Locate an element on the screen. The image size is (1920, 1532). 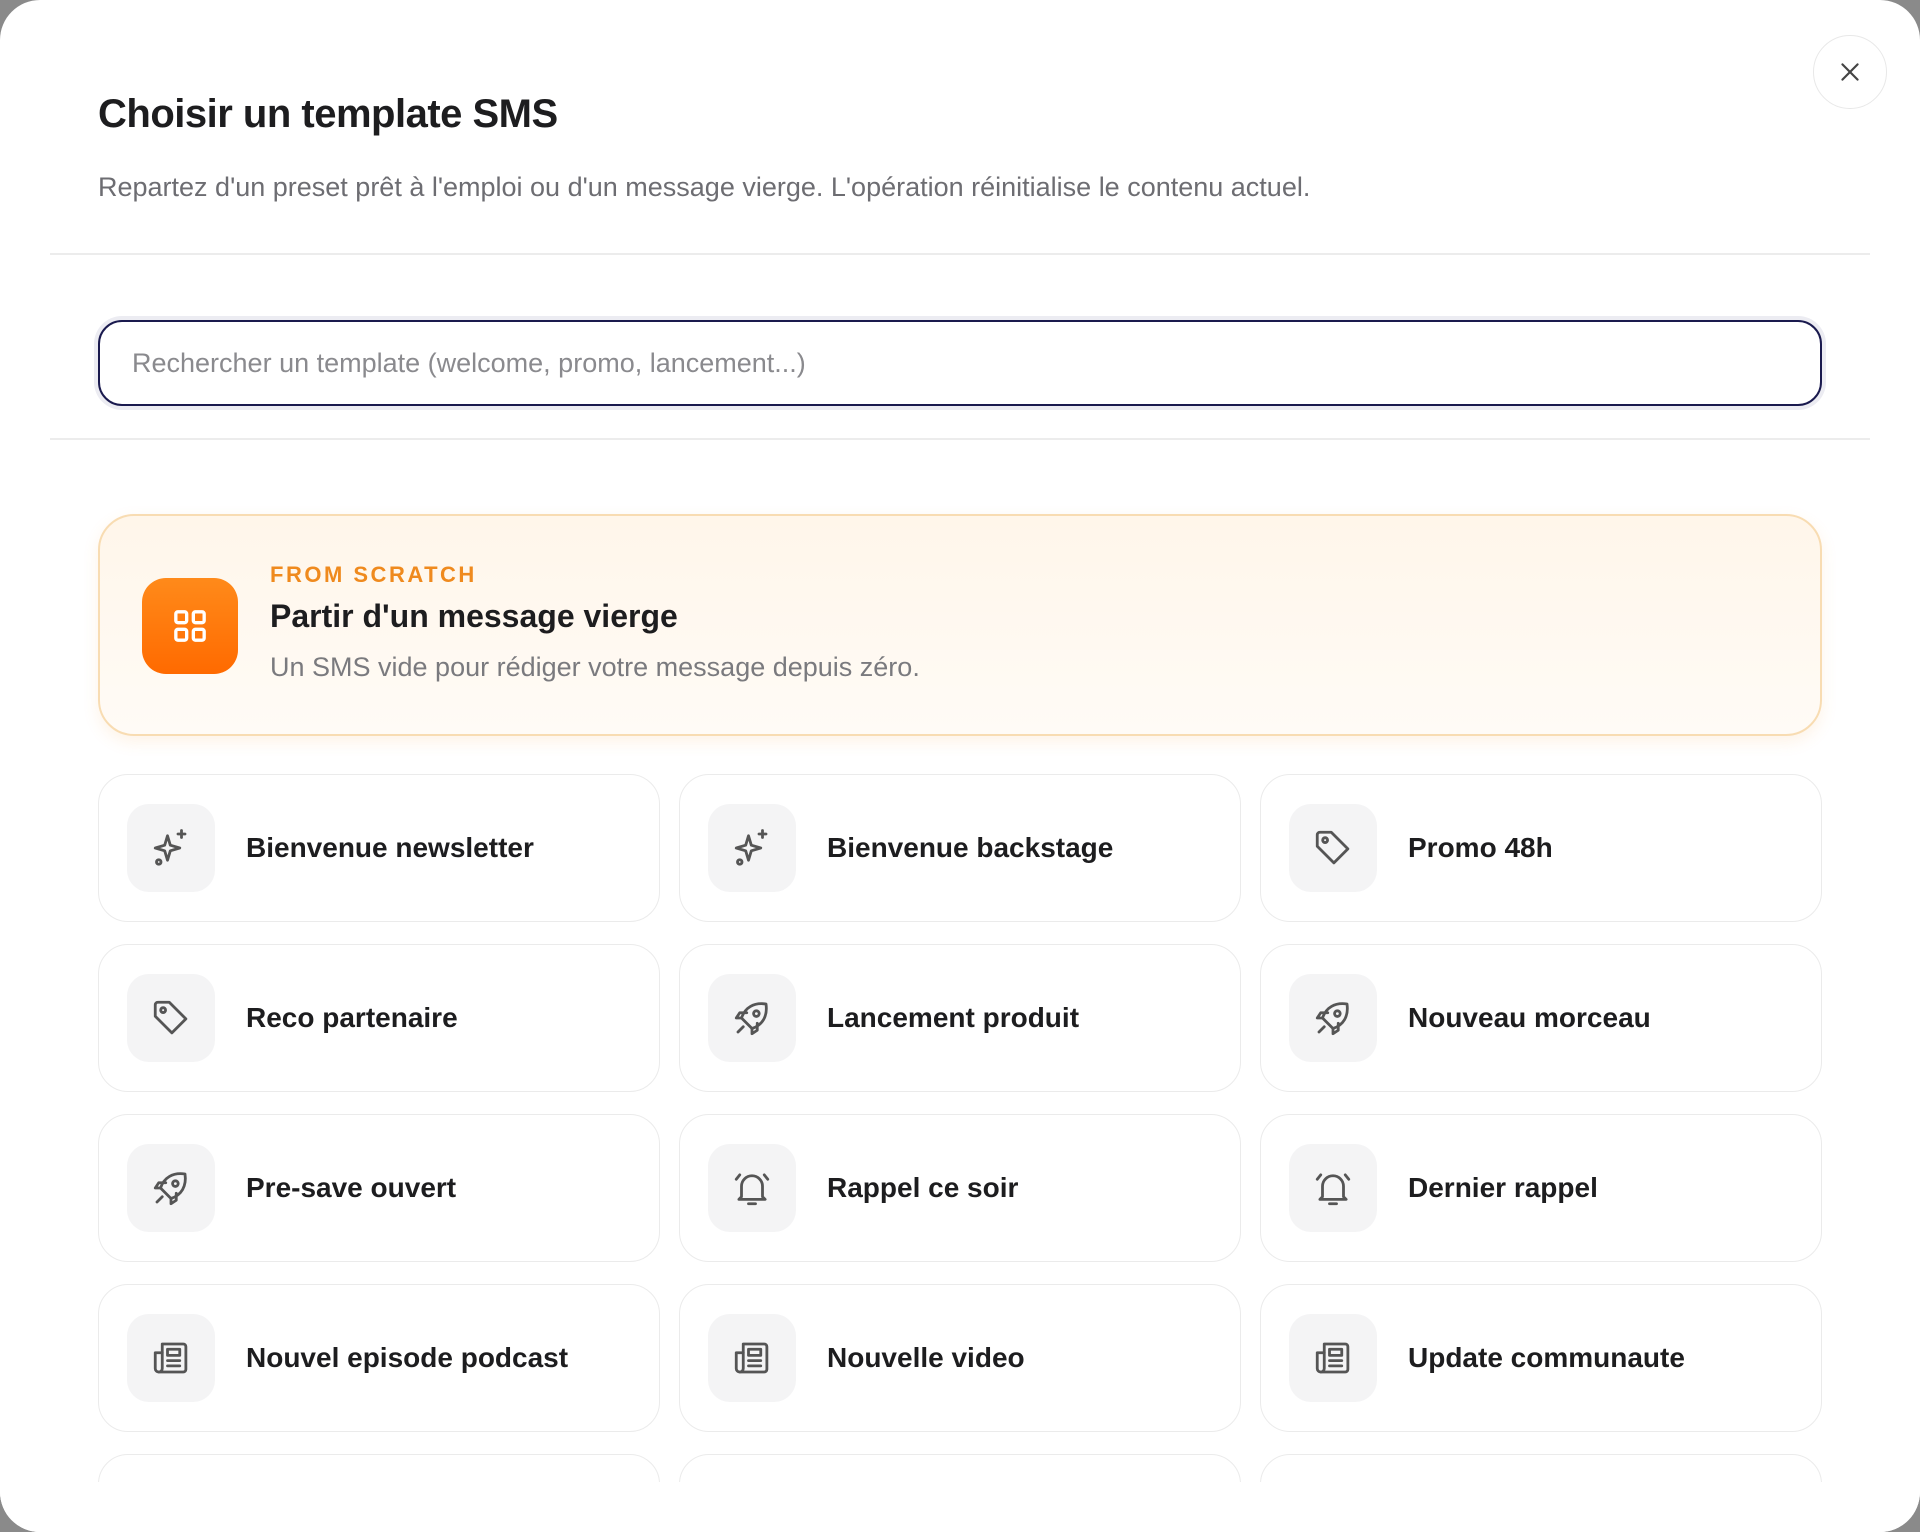
scratch-tag: FROM SCRATCH is located at coordinates (373, 574).